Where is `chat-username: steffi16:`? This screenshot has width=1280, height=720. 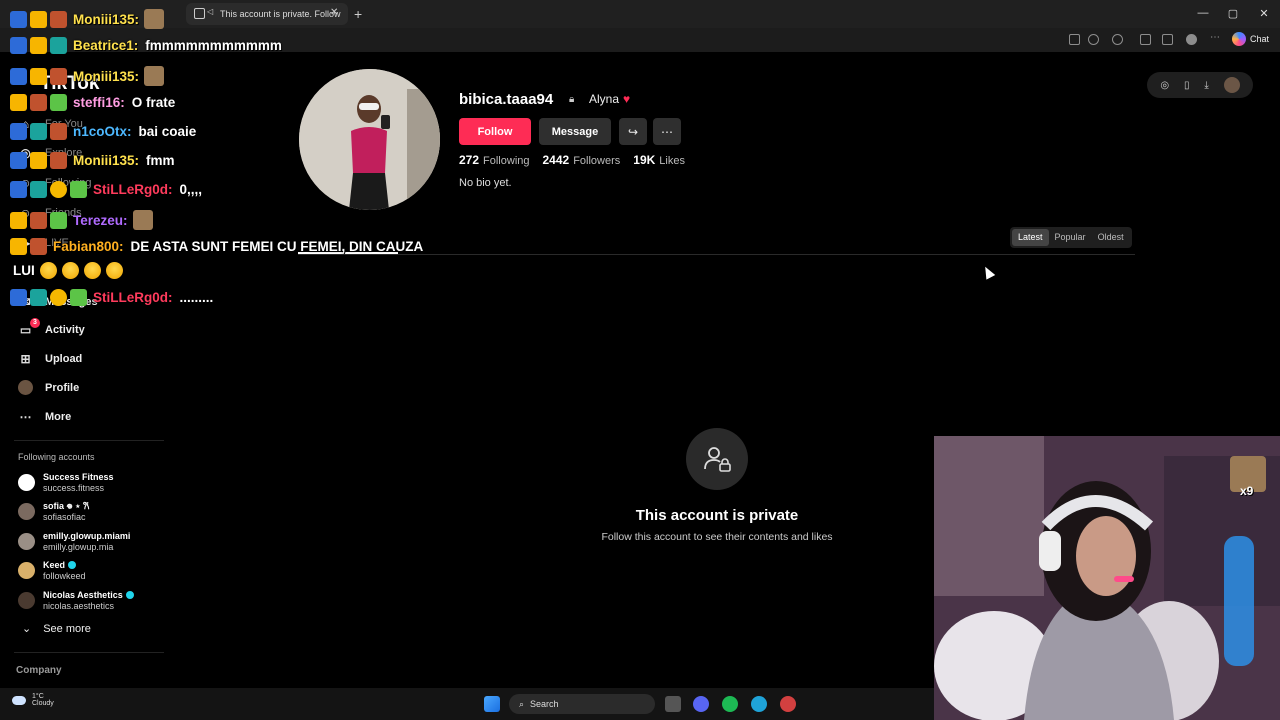
chat-username: steffi16: is located at coordinates (99, 102).